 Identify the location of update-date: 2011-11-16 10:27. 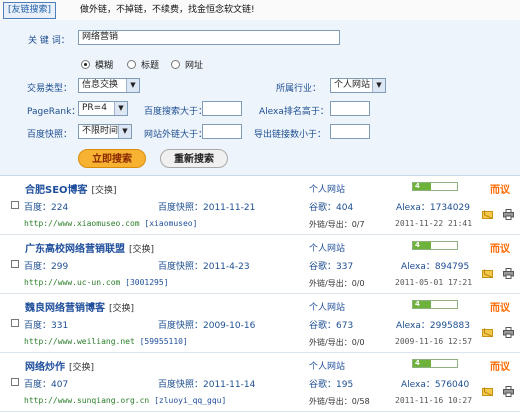
(434, 400).